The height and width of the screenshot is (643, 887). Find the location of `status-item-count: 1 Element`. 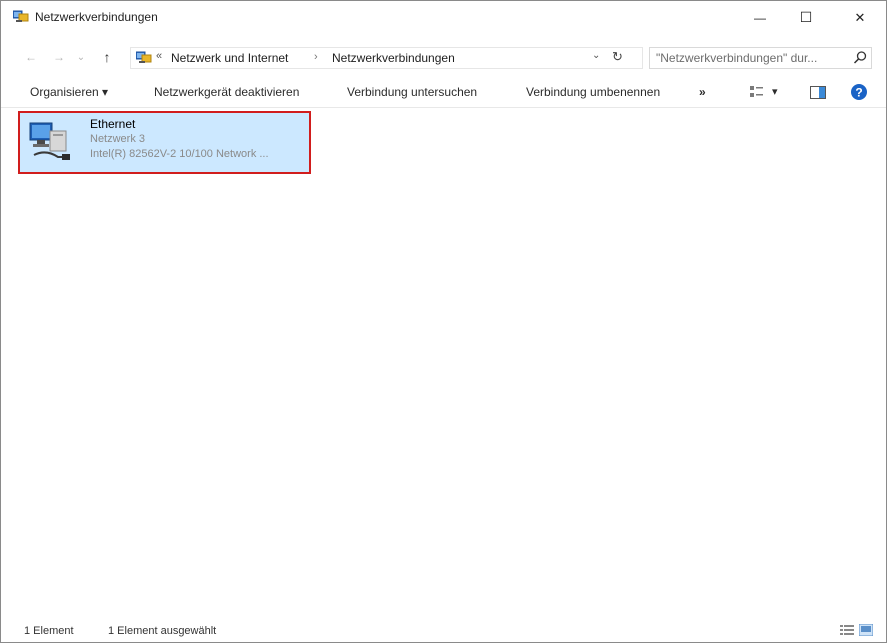

status-item-count: 1 Element is located at coordinates (49, 631).